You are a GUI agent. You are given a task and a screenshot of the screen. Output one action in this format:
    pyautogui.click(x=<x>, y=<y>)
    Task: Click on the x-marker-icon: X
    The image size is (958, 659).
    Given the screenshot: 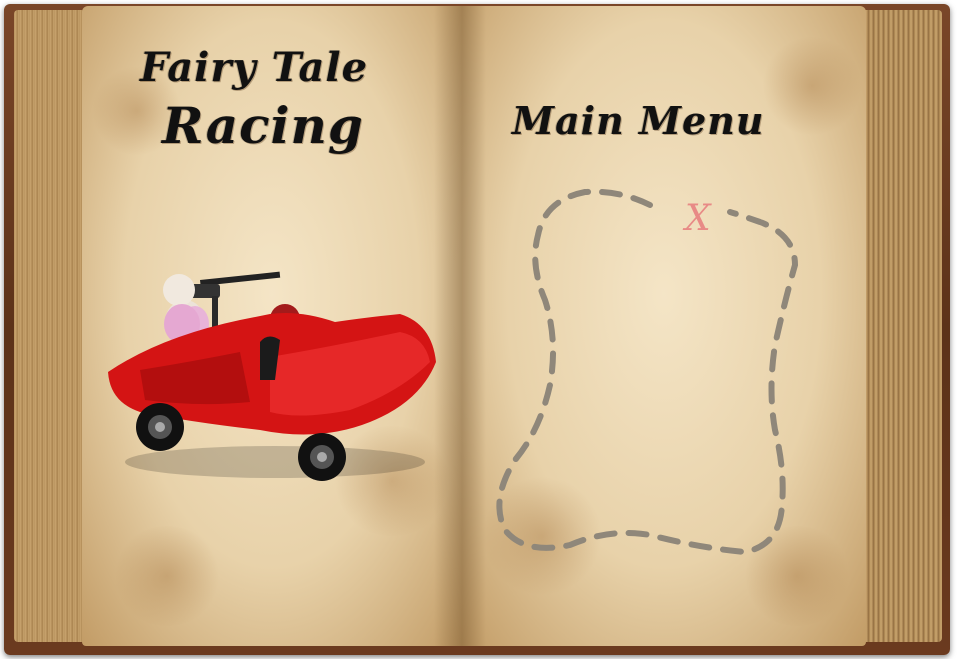 What is the action you would take?
    pyautogui.click(x=697, y=218)
    